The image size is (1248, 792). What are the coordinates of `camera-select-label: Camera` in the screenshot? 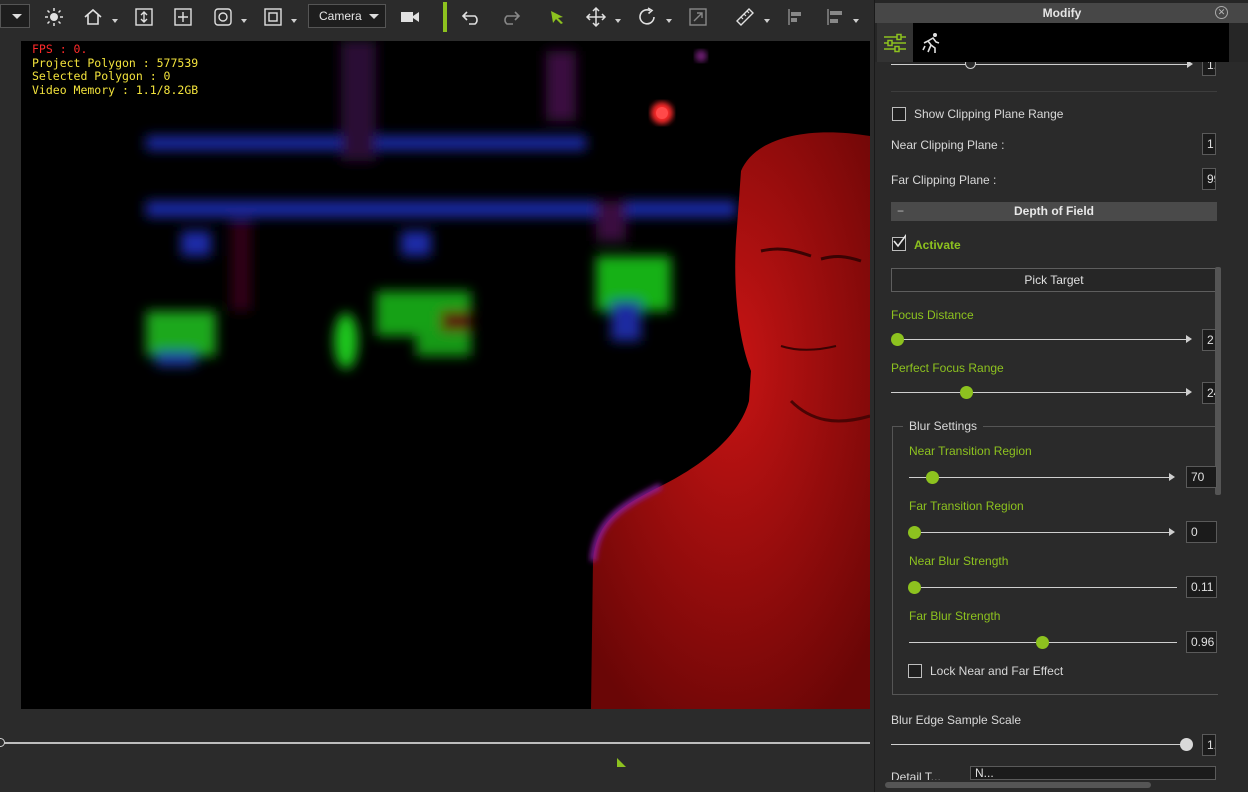 It's located at (340, 16).